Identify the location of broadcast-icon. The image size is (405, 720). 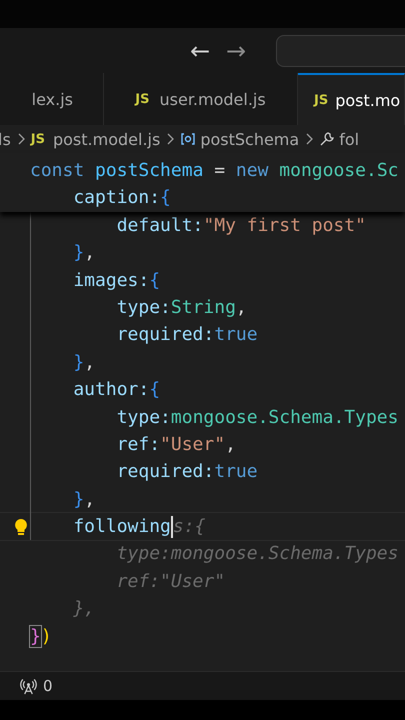
(28, 686).